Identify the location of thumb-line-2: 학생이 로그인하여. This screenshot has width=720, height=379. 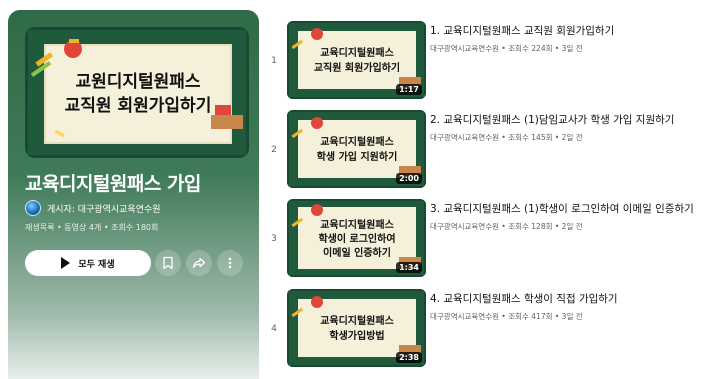
(356, 238).